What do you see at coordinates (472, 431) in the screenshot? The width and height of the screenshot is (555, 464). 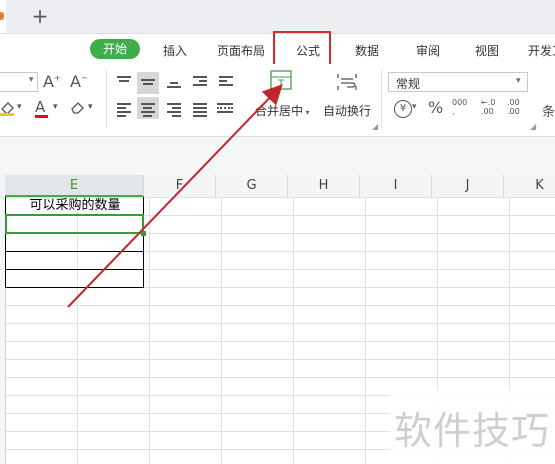 I see `watermark: 软件技巧` at bounding box center [472, 431].